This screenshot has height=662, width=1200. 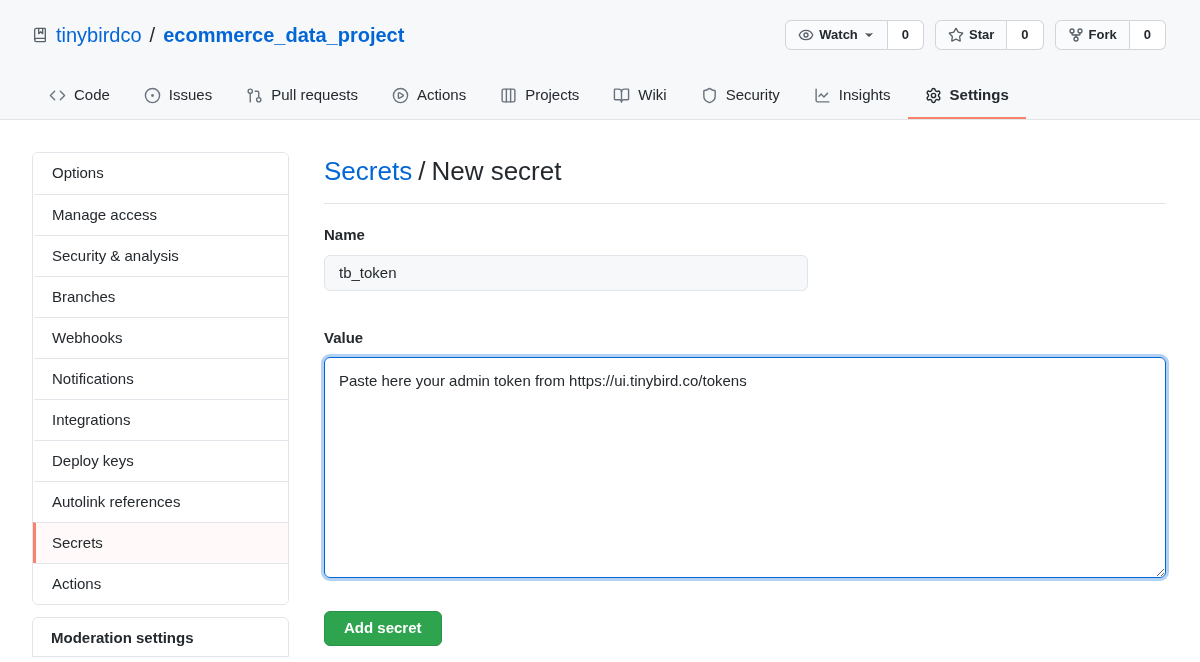 I want to click on field-label: Value, so click(x=344, y=337).